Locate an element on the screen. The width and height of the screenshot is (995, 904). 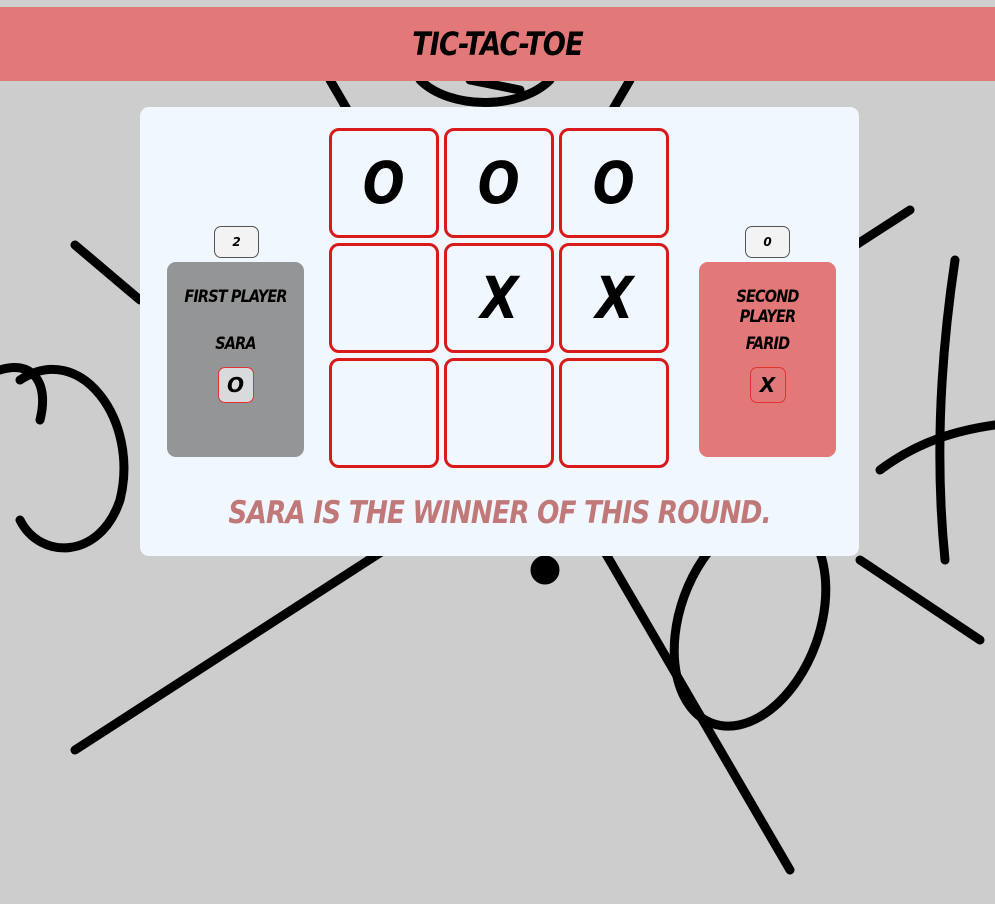
board-cell-1: O is located at coordinates (384, 183).